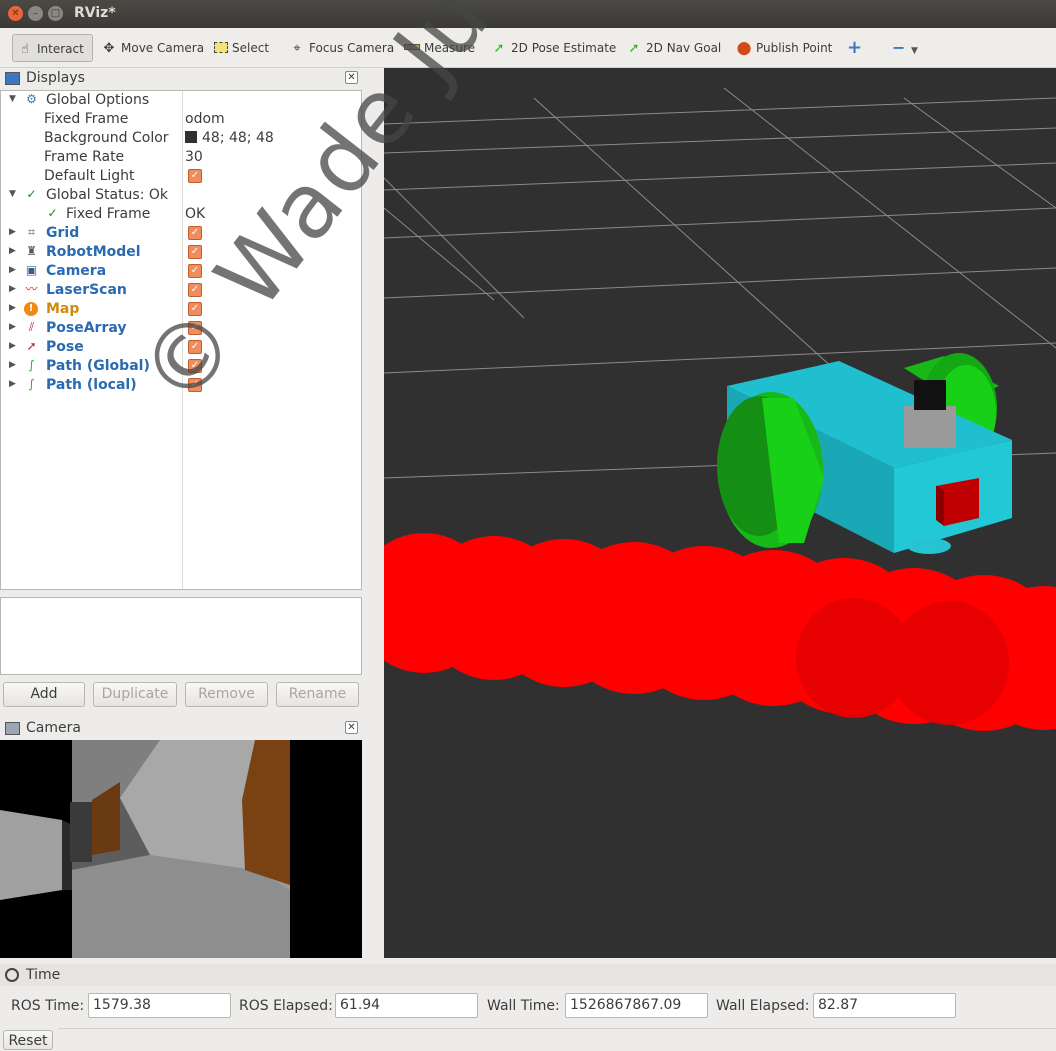  What do you see at coordinates (135, 694) in the screenshot?
I see `duplicate-display-button: Duplicate` at bounding box center [135, 694].